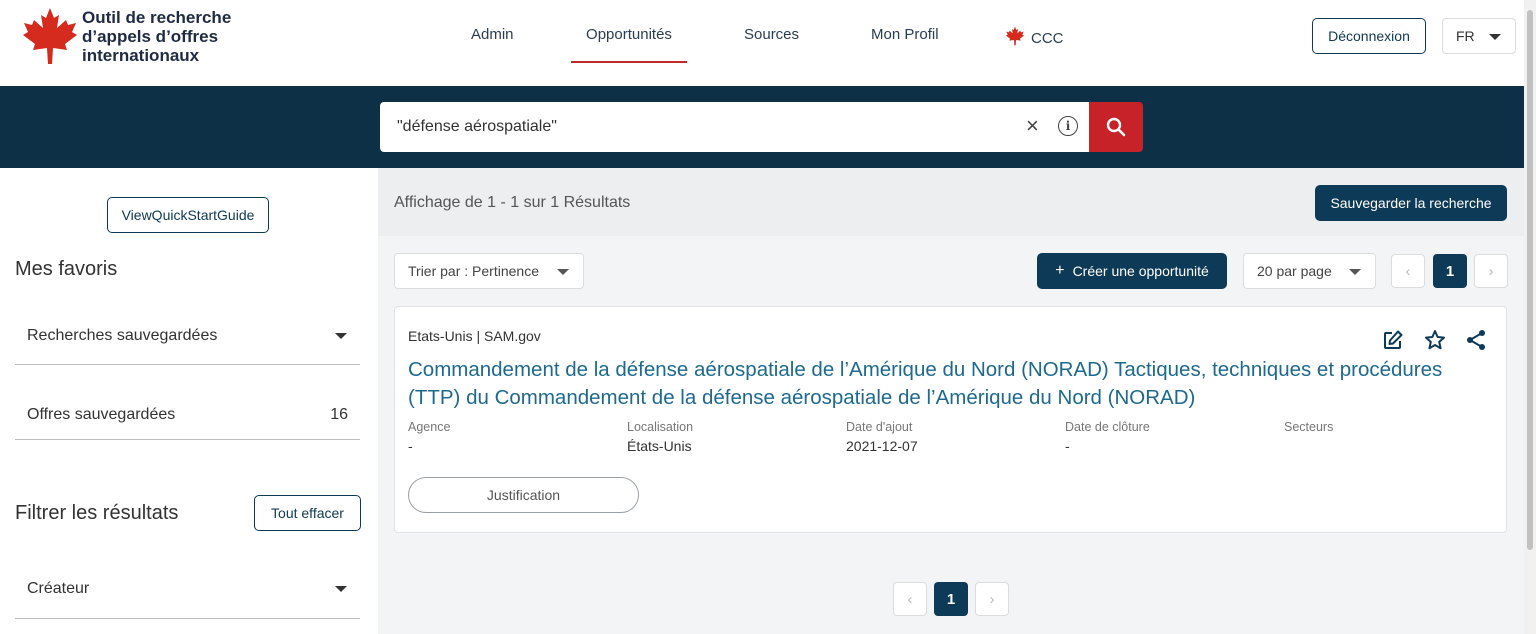 The width and height of the screenshot is (1536, 634). Describe the element at coordinates (1476, 340) in the screenshot. I see `share-icon` at that location.